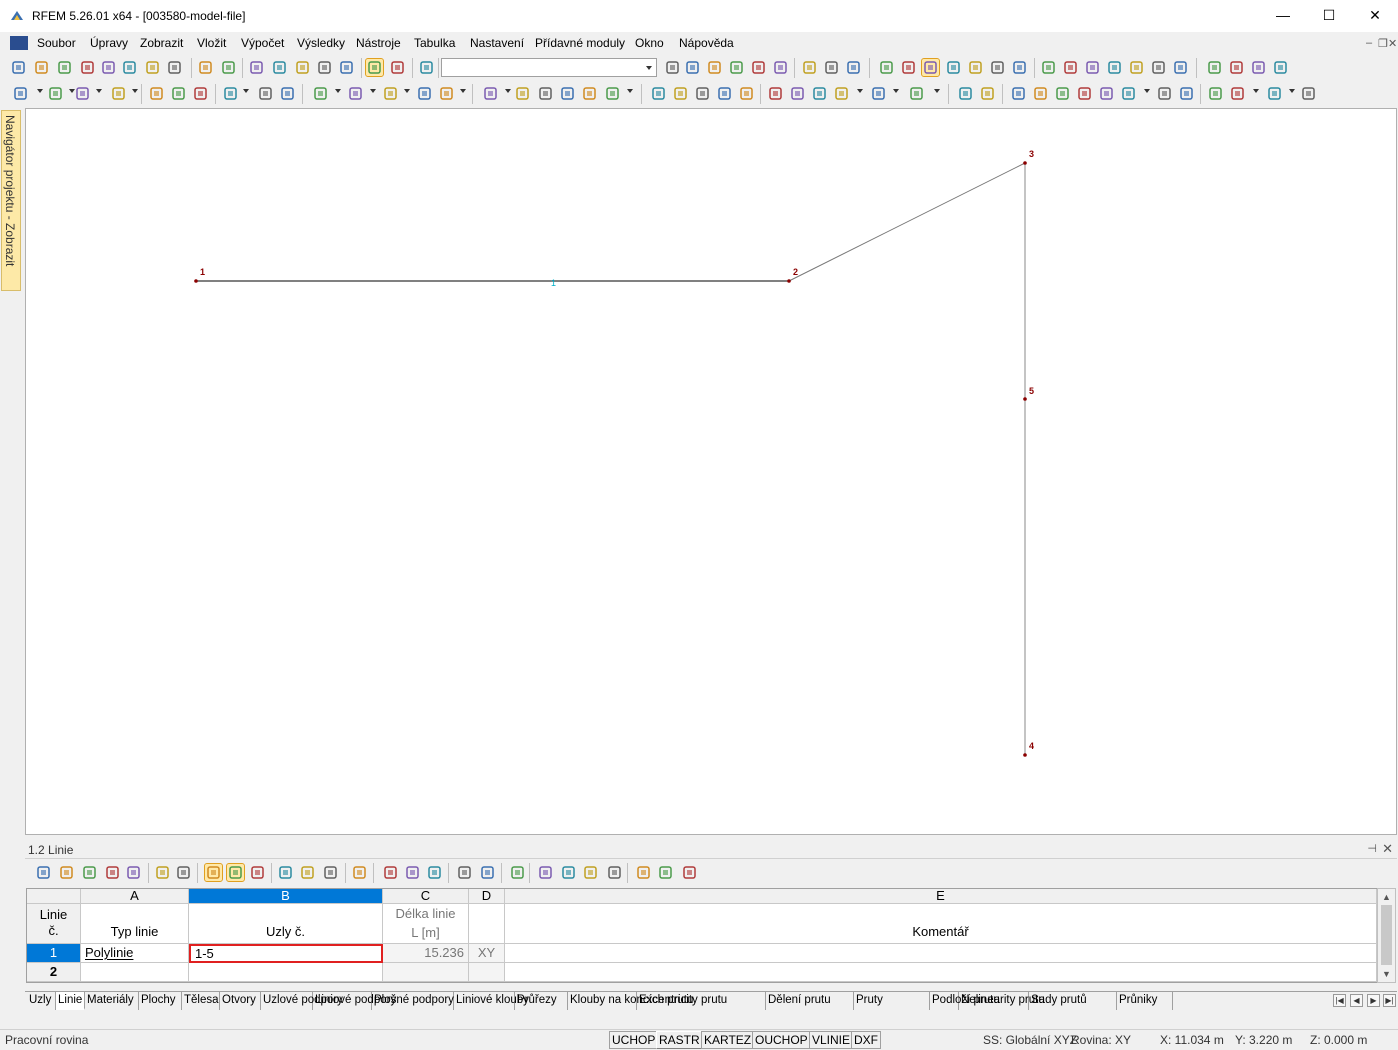 The image size is (1398, 1050). What do you see at coordinates (161, 43) in the screenshot?
I see `menu-zobrazit: Zobrazit` at bounding box center [161, 43].